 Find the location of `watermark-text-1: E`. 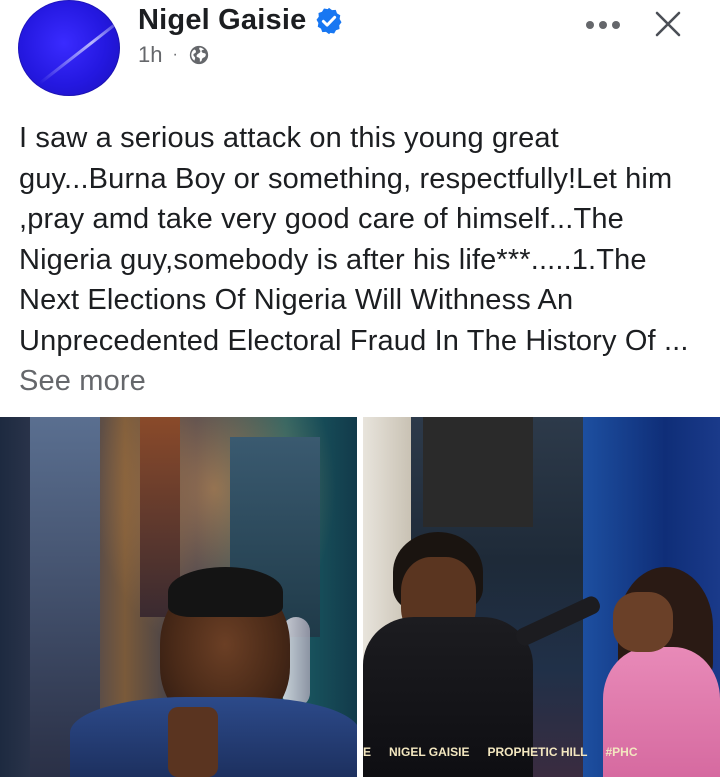

watermark-text-1: E is located at coordinates (367, 752).